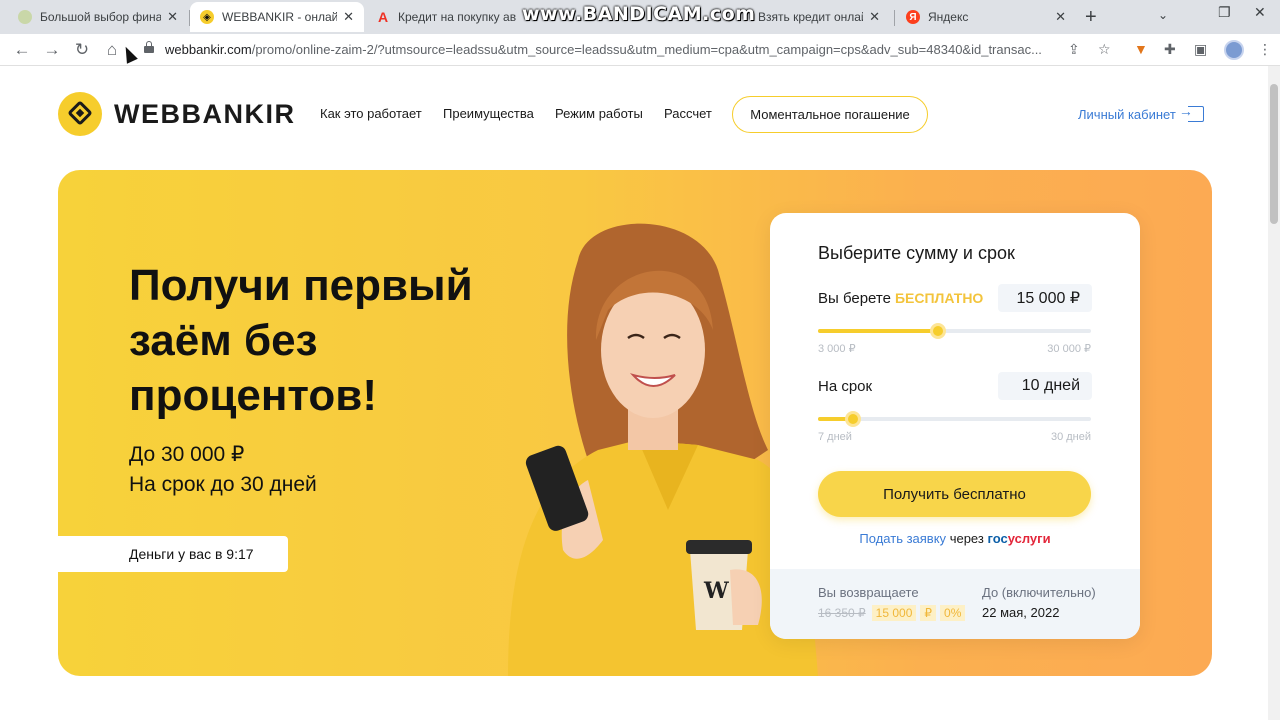 Image resolution: width=1280 pixels, height=720 pixels. Describe the element at coordinates (928, 613) in the screenshot. I see `return-currency: ₽` at that location.